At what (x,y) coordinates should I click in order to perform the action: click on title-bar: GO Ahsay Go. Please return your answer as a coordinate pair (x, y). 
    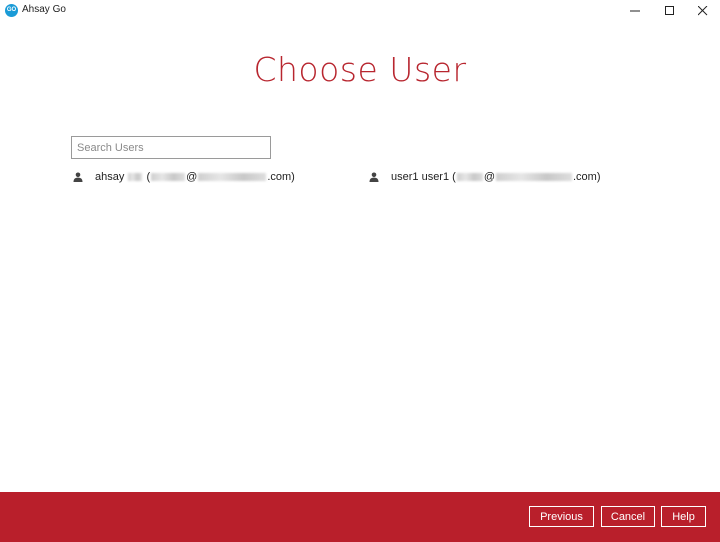
    Looking at the image, I should click on (360, 11).